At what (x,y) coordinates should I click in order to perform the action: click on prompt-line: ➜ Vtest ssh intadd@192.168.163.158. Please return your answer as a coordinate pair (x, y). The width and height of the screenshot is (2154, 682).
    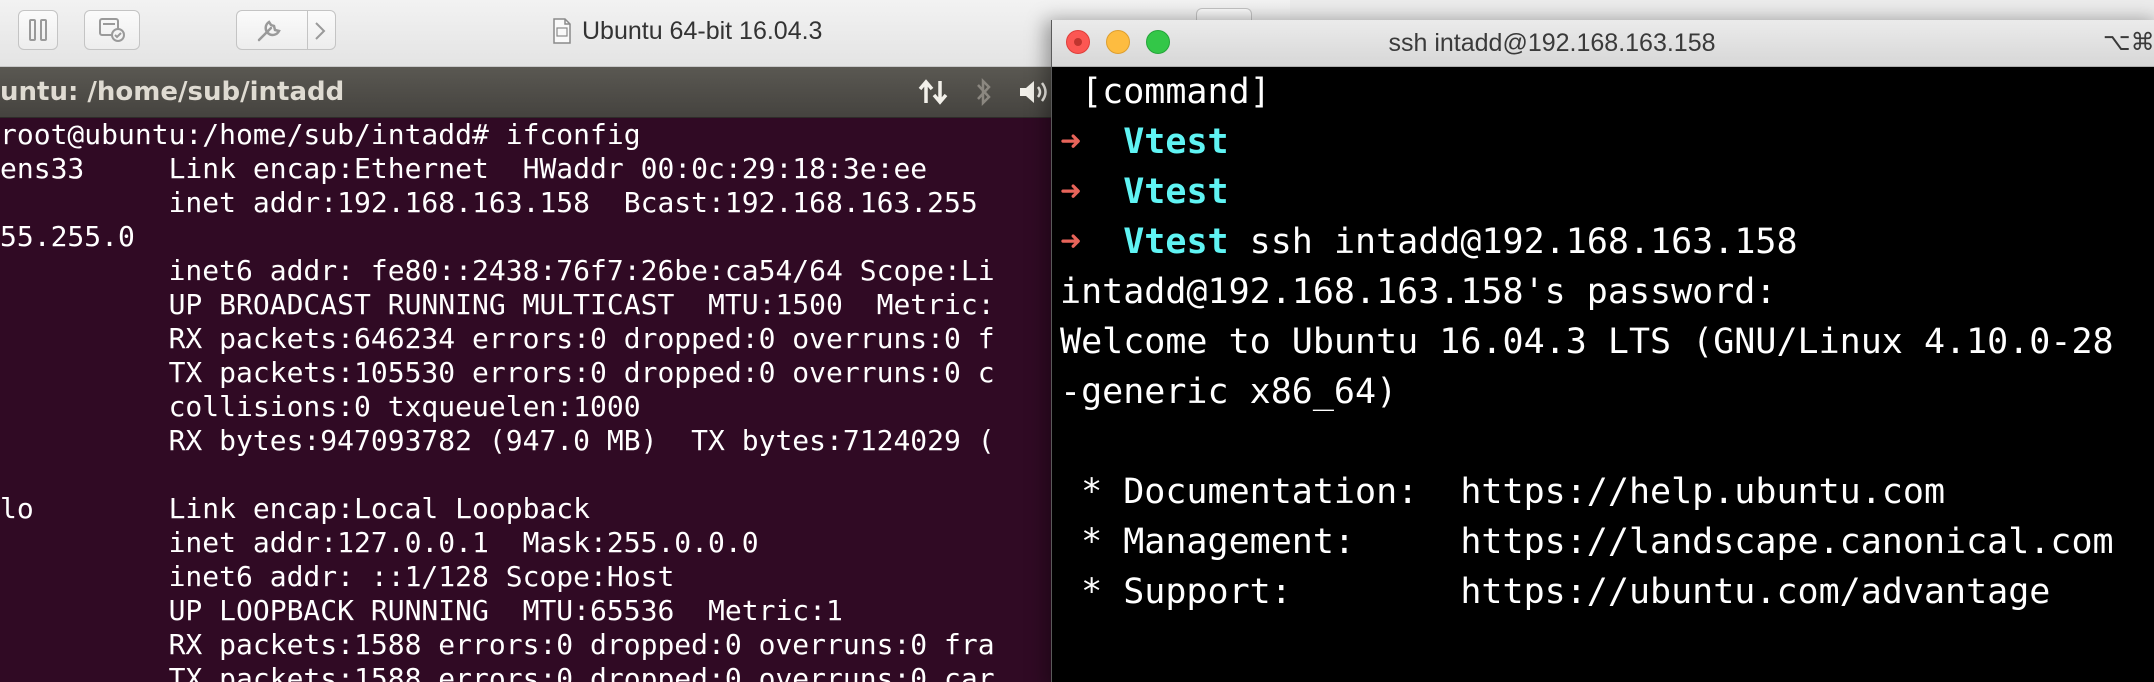
    Looking at the image, I should click on (1429, 242).